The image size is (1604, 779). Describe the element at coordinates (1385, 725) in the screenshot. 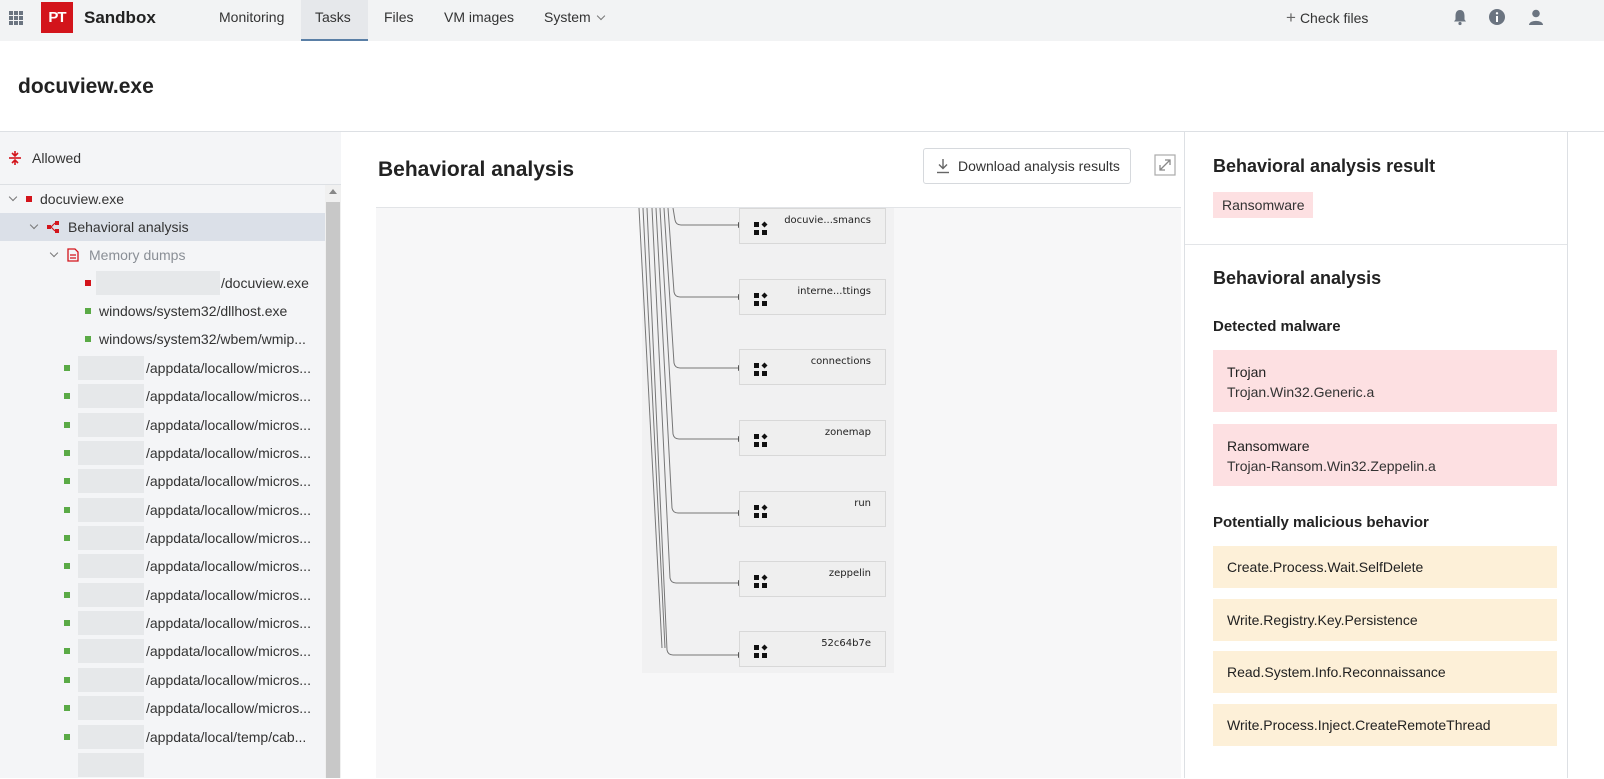

I see `behavior-item: Write.Process.Inject.CreateRemoteThread` at that location.